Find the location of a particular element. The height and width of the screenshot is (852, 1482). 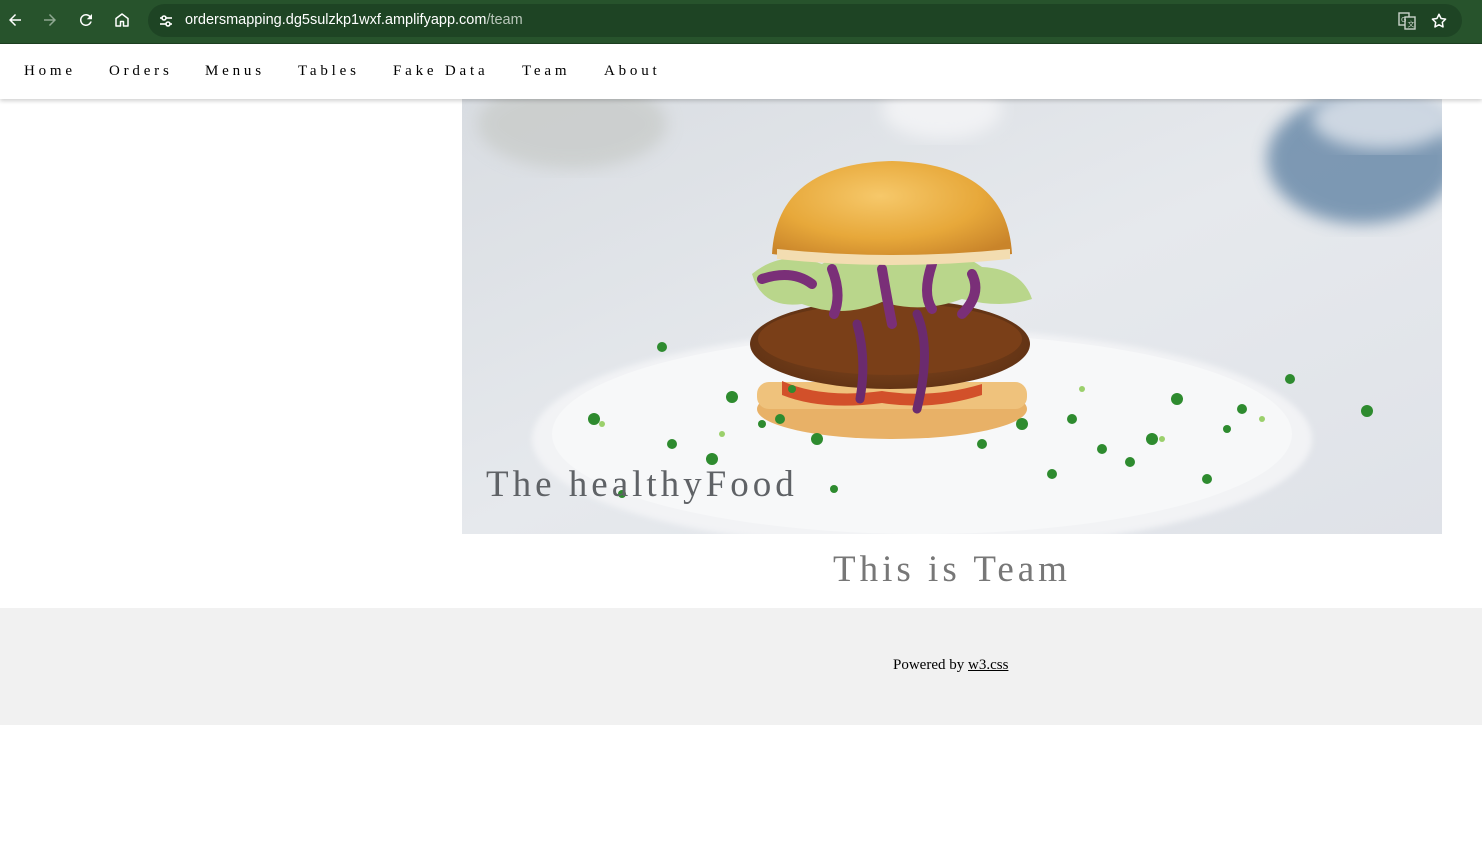

translate-button: G 文 is located at coordinates (1407, 21).